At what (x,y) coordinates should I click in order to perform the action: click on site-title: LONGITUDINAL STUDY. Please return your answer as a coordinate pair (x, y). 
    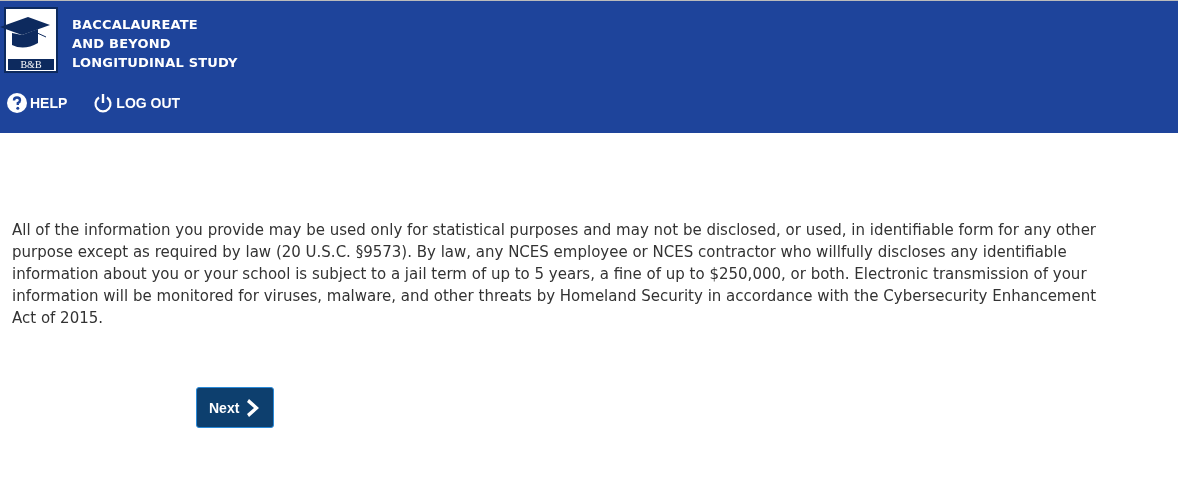
    Looking at the image, I should click on (155, 63).